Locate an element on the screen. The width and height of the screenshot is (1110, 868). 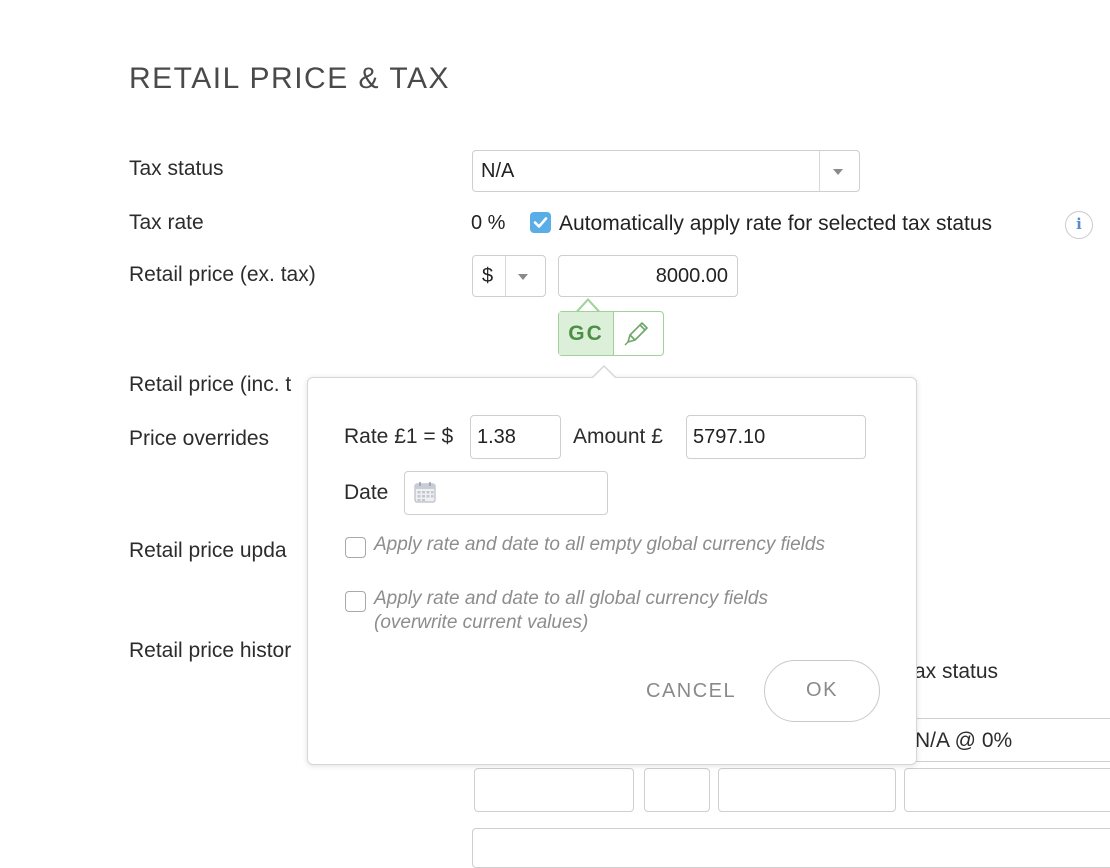
apply-empty-checkbox is located at coordinates (355, 547).